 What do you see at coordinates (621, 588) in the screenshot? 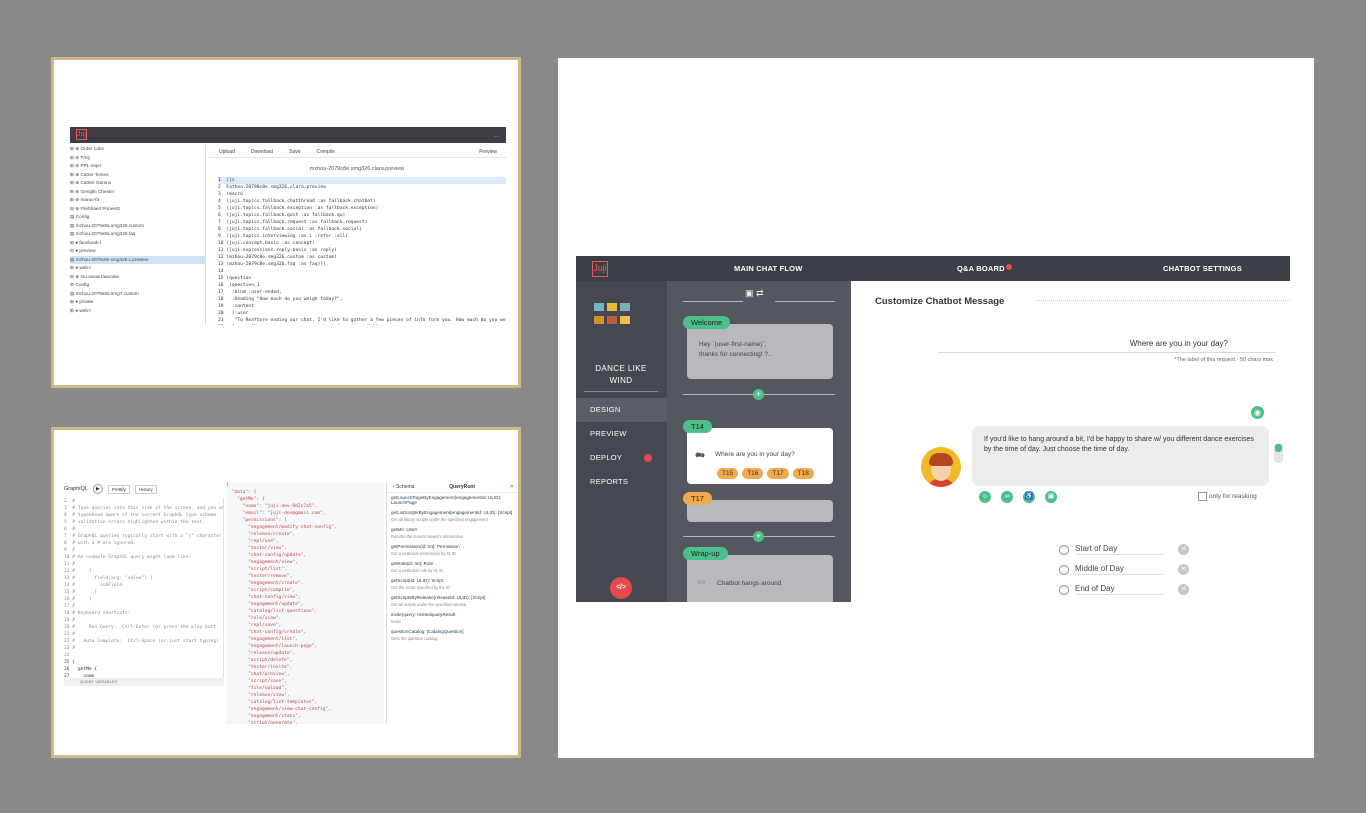
I see `code-view-button: </>` at bounding box center [621, 588].